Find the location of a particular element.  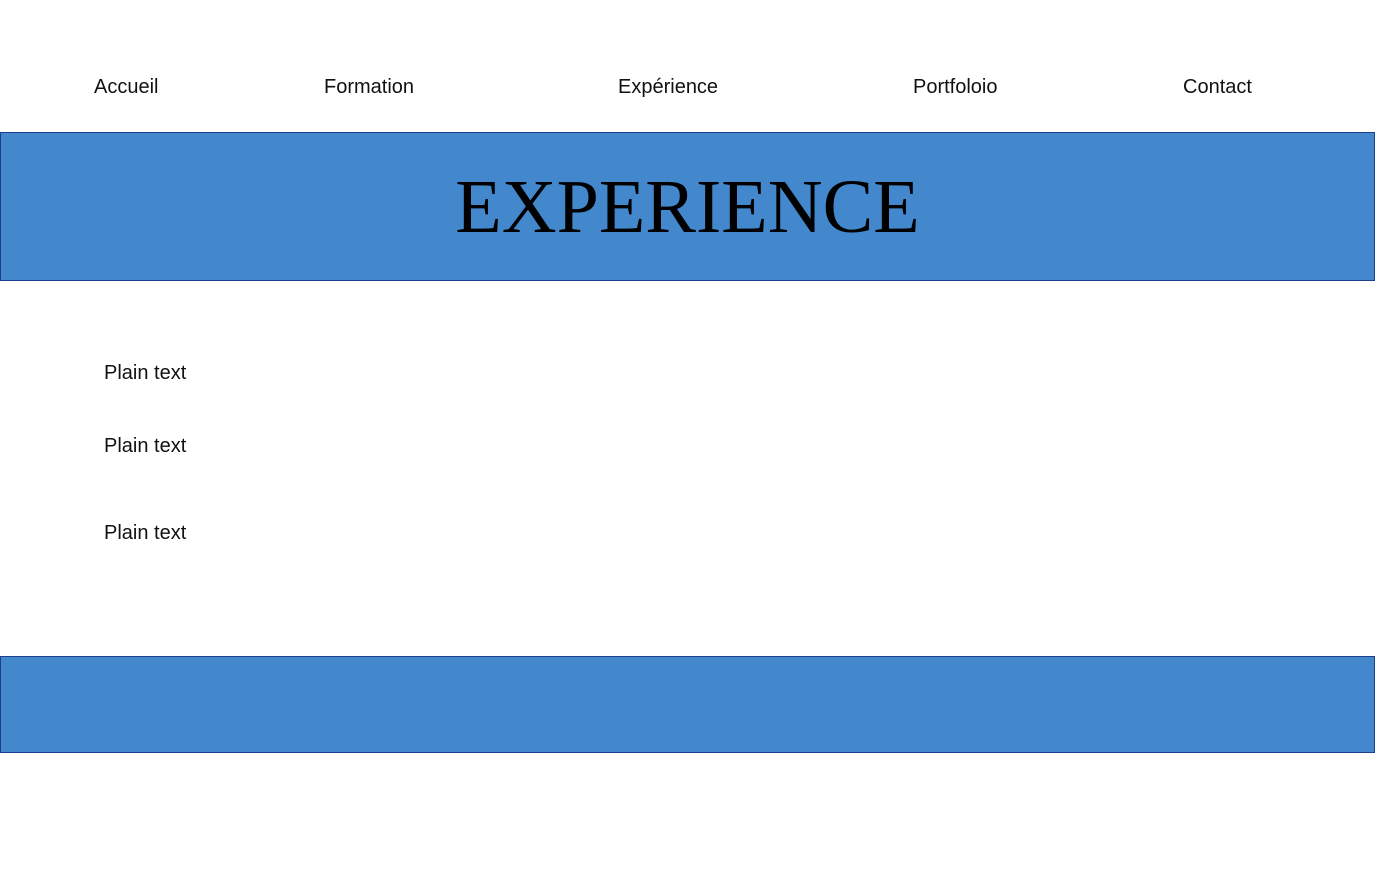

nav-link-portfolio: Portfoloio is located at coordinates (955, 87).